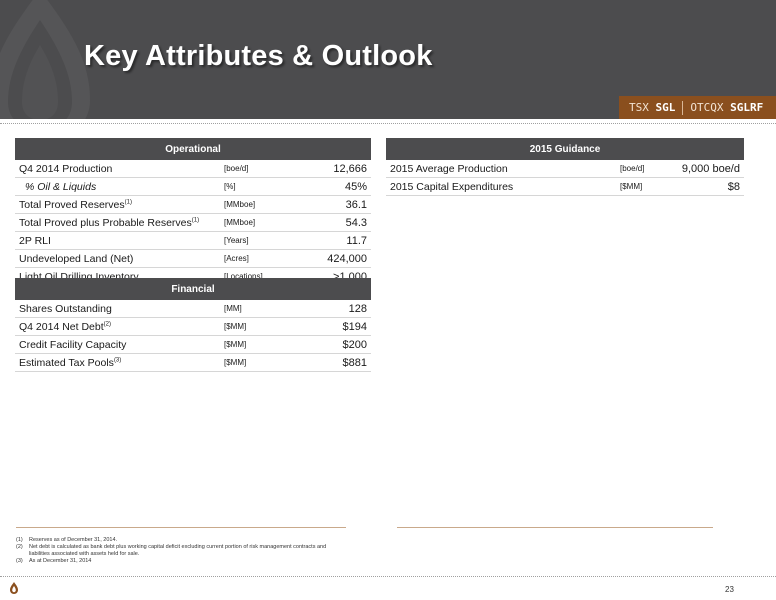 The width and height of the screenshot is (776, 600). What do you see at coordinates (709, 186) in the screenshot?
I see `row-value: $8` at bounding box center [709, 186].